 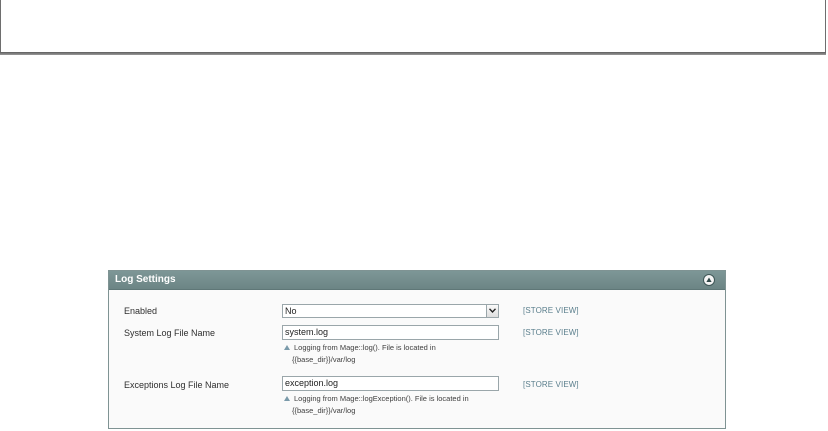 What do you see at coordinates (390, 311) in the screenshot?
I see `enabled-select: No` at bounding box center [390, 311].